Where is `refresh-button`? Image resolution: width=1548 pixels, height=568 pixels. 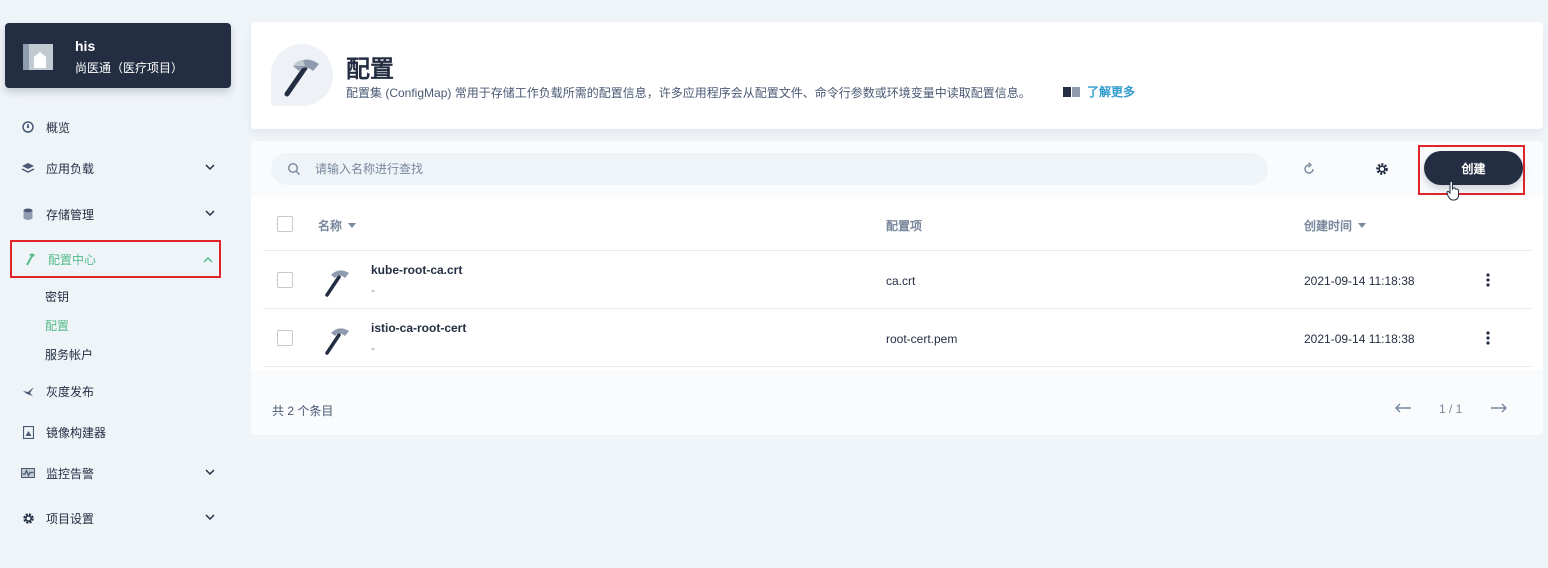
refresh-button is located at coordinates (1309, 169).